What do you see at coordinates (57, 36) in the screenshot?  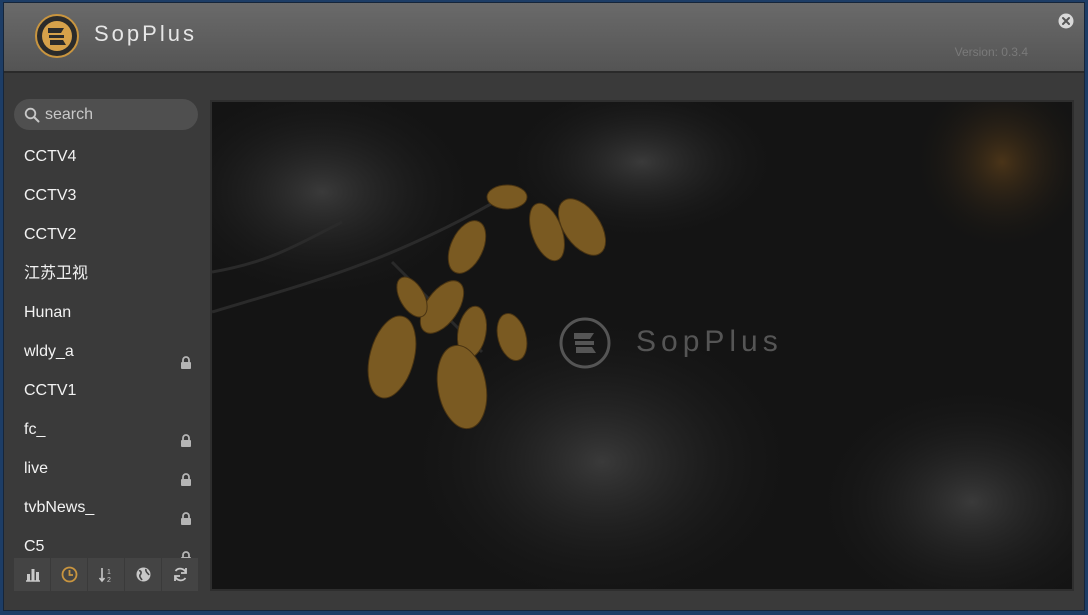 I see `sopplus-logo-icon` at bounding box center [57, 36].